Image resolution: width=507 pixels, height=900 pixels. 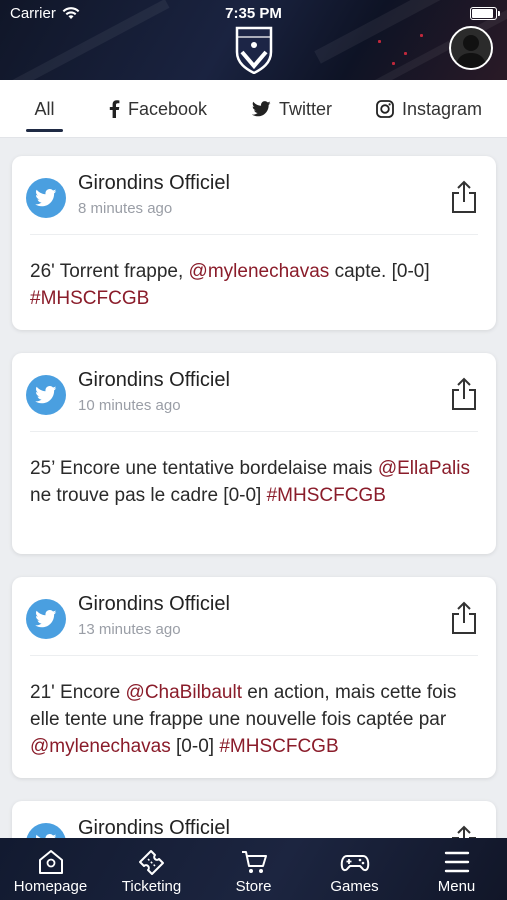 I want to click on profile-avatar, so click(x=471, y=48).